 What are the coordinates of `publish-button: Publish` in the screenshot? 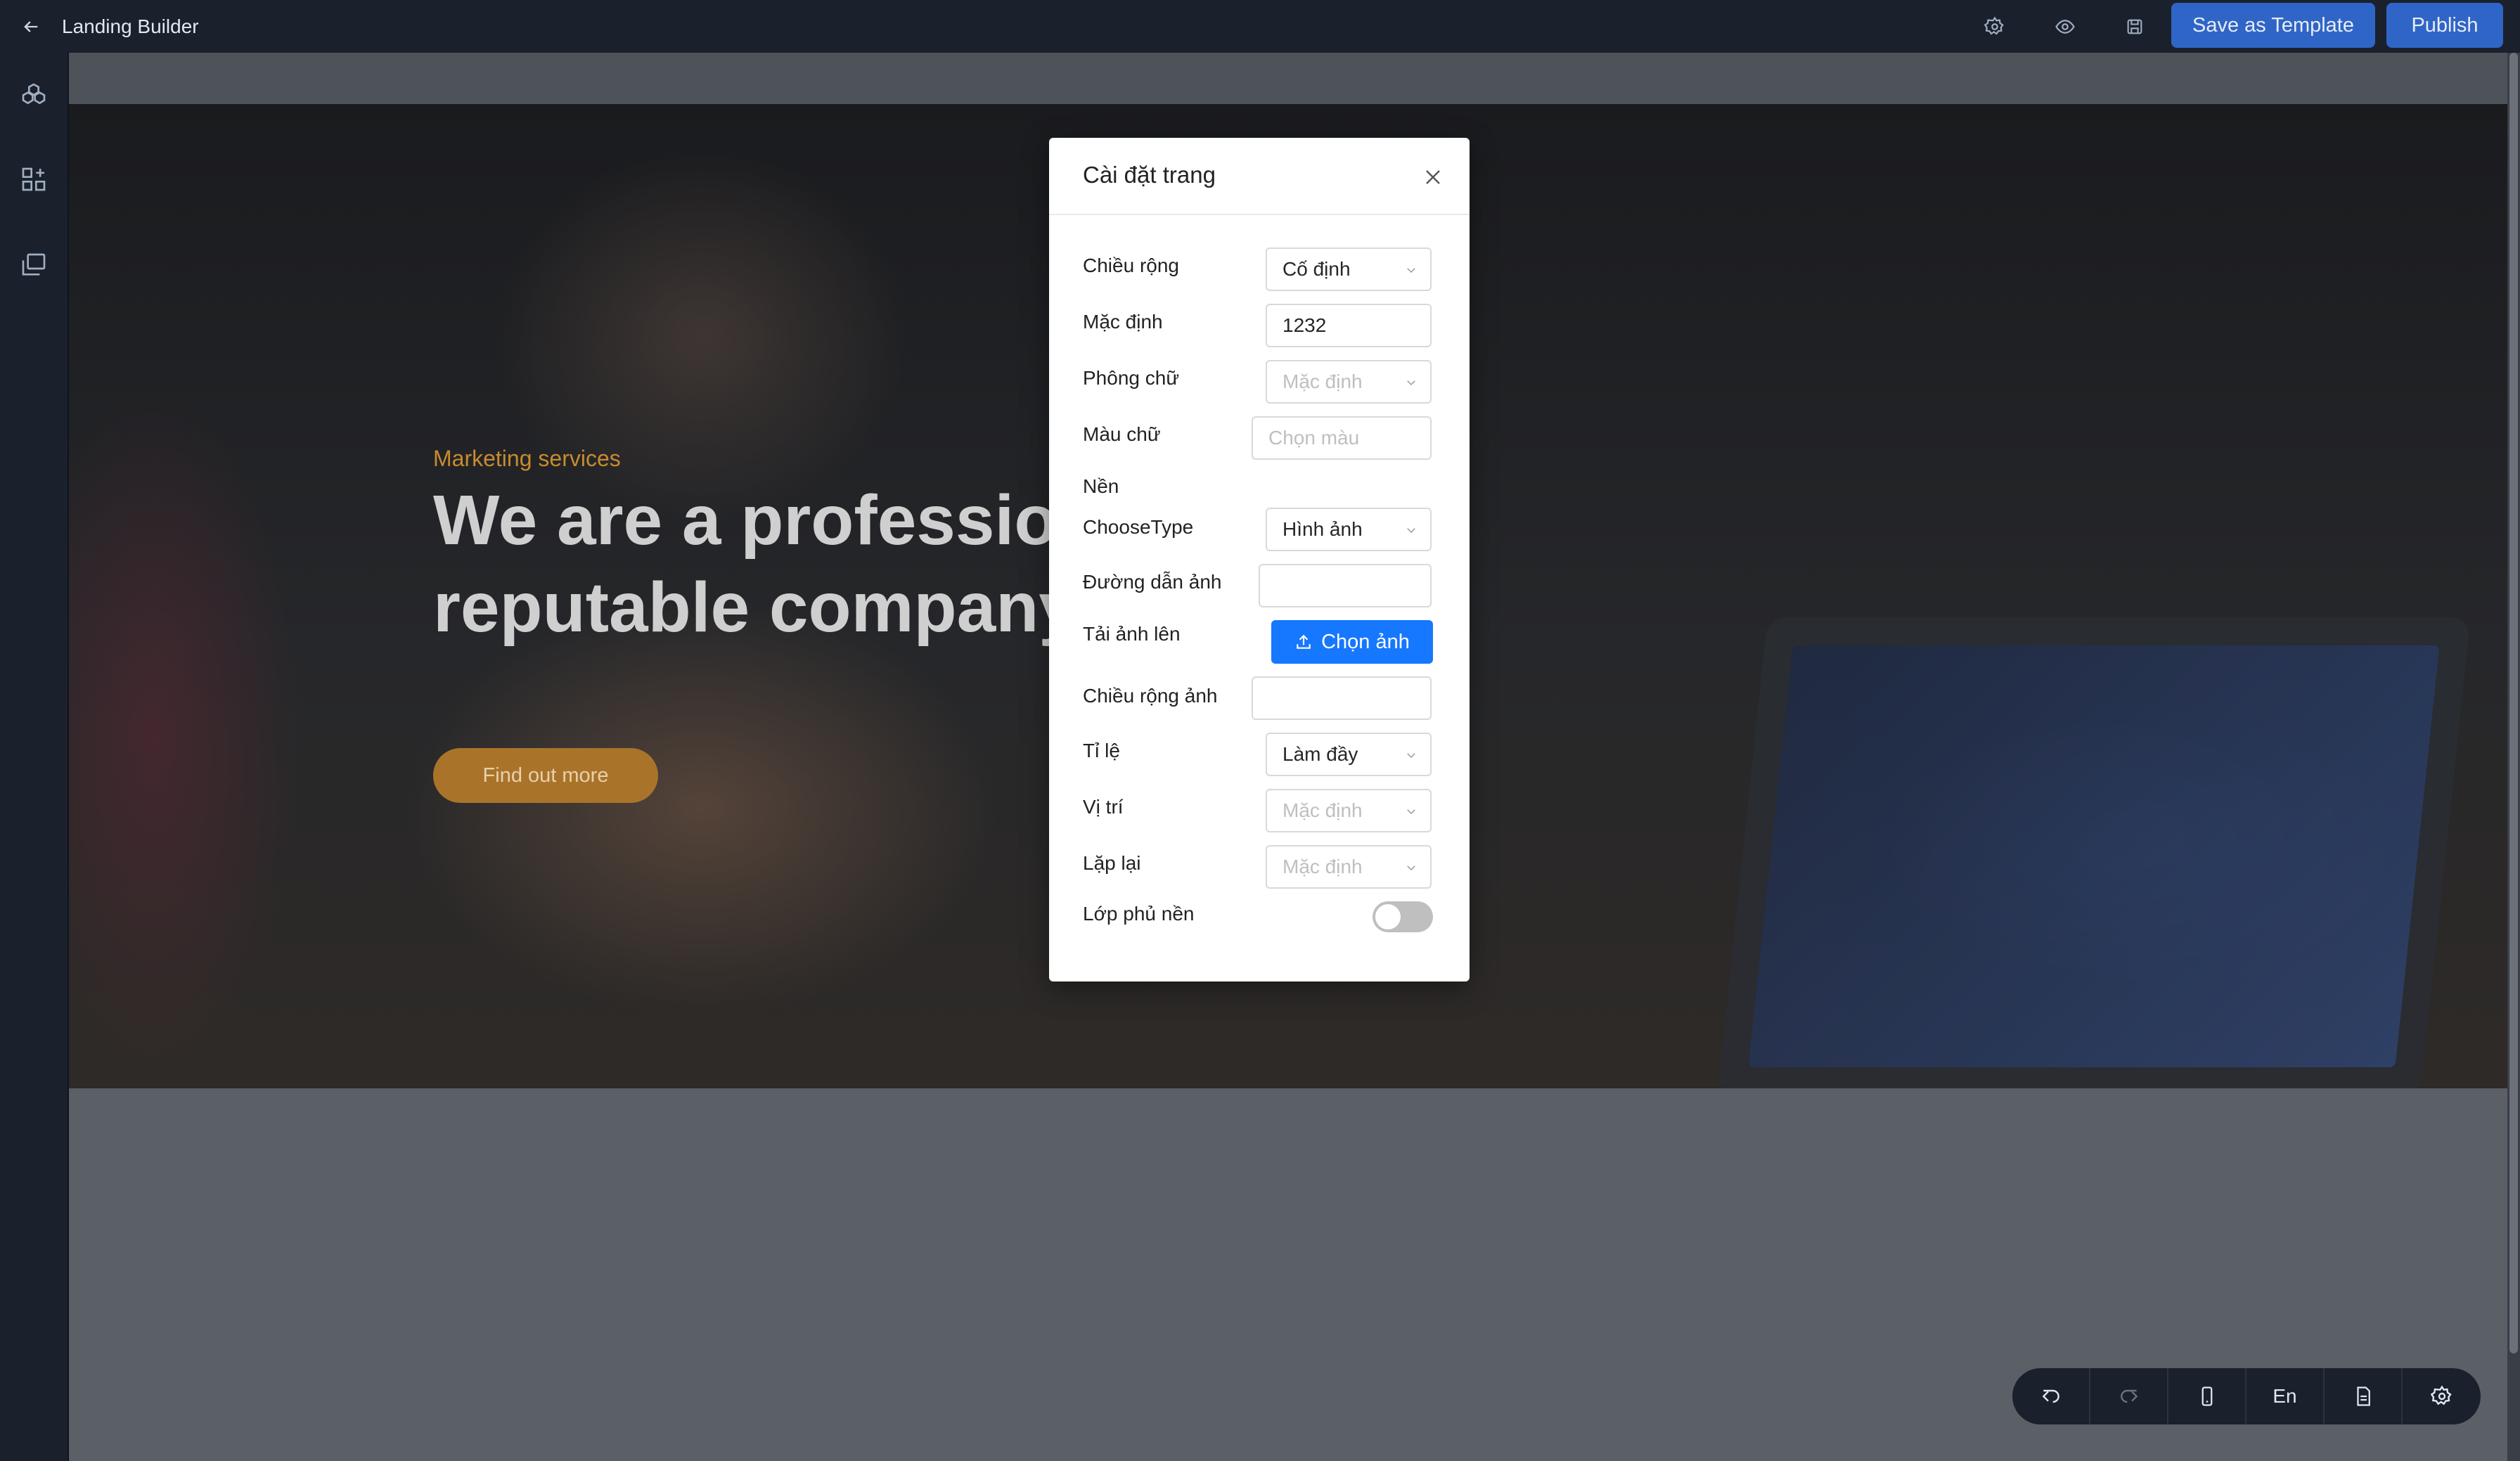 It's located at (2444, 26).